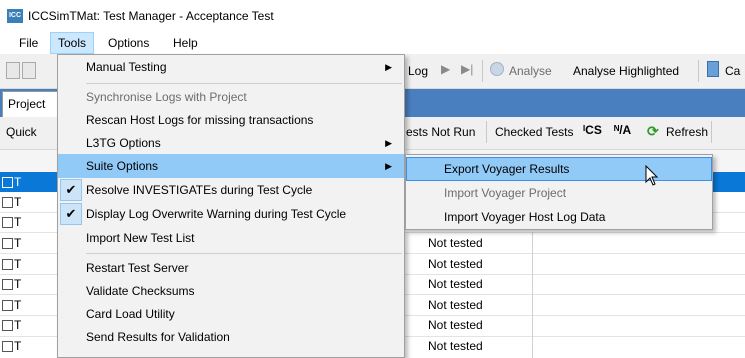 This screenshot has width=745, height=358. What do you see at coordinates (158, 337) in the screenshot?
I see `menu-item-label: Send Results for Validation` at bounding box center [158, 337].